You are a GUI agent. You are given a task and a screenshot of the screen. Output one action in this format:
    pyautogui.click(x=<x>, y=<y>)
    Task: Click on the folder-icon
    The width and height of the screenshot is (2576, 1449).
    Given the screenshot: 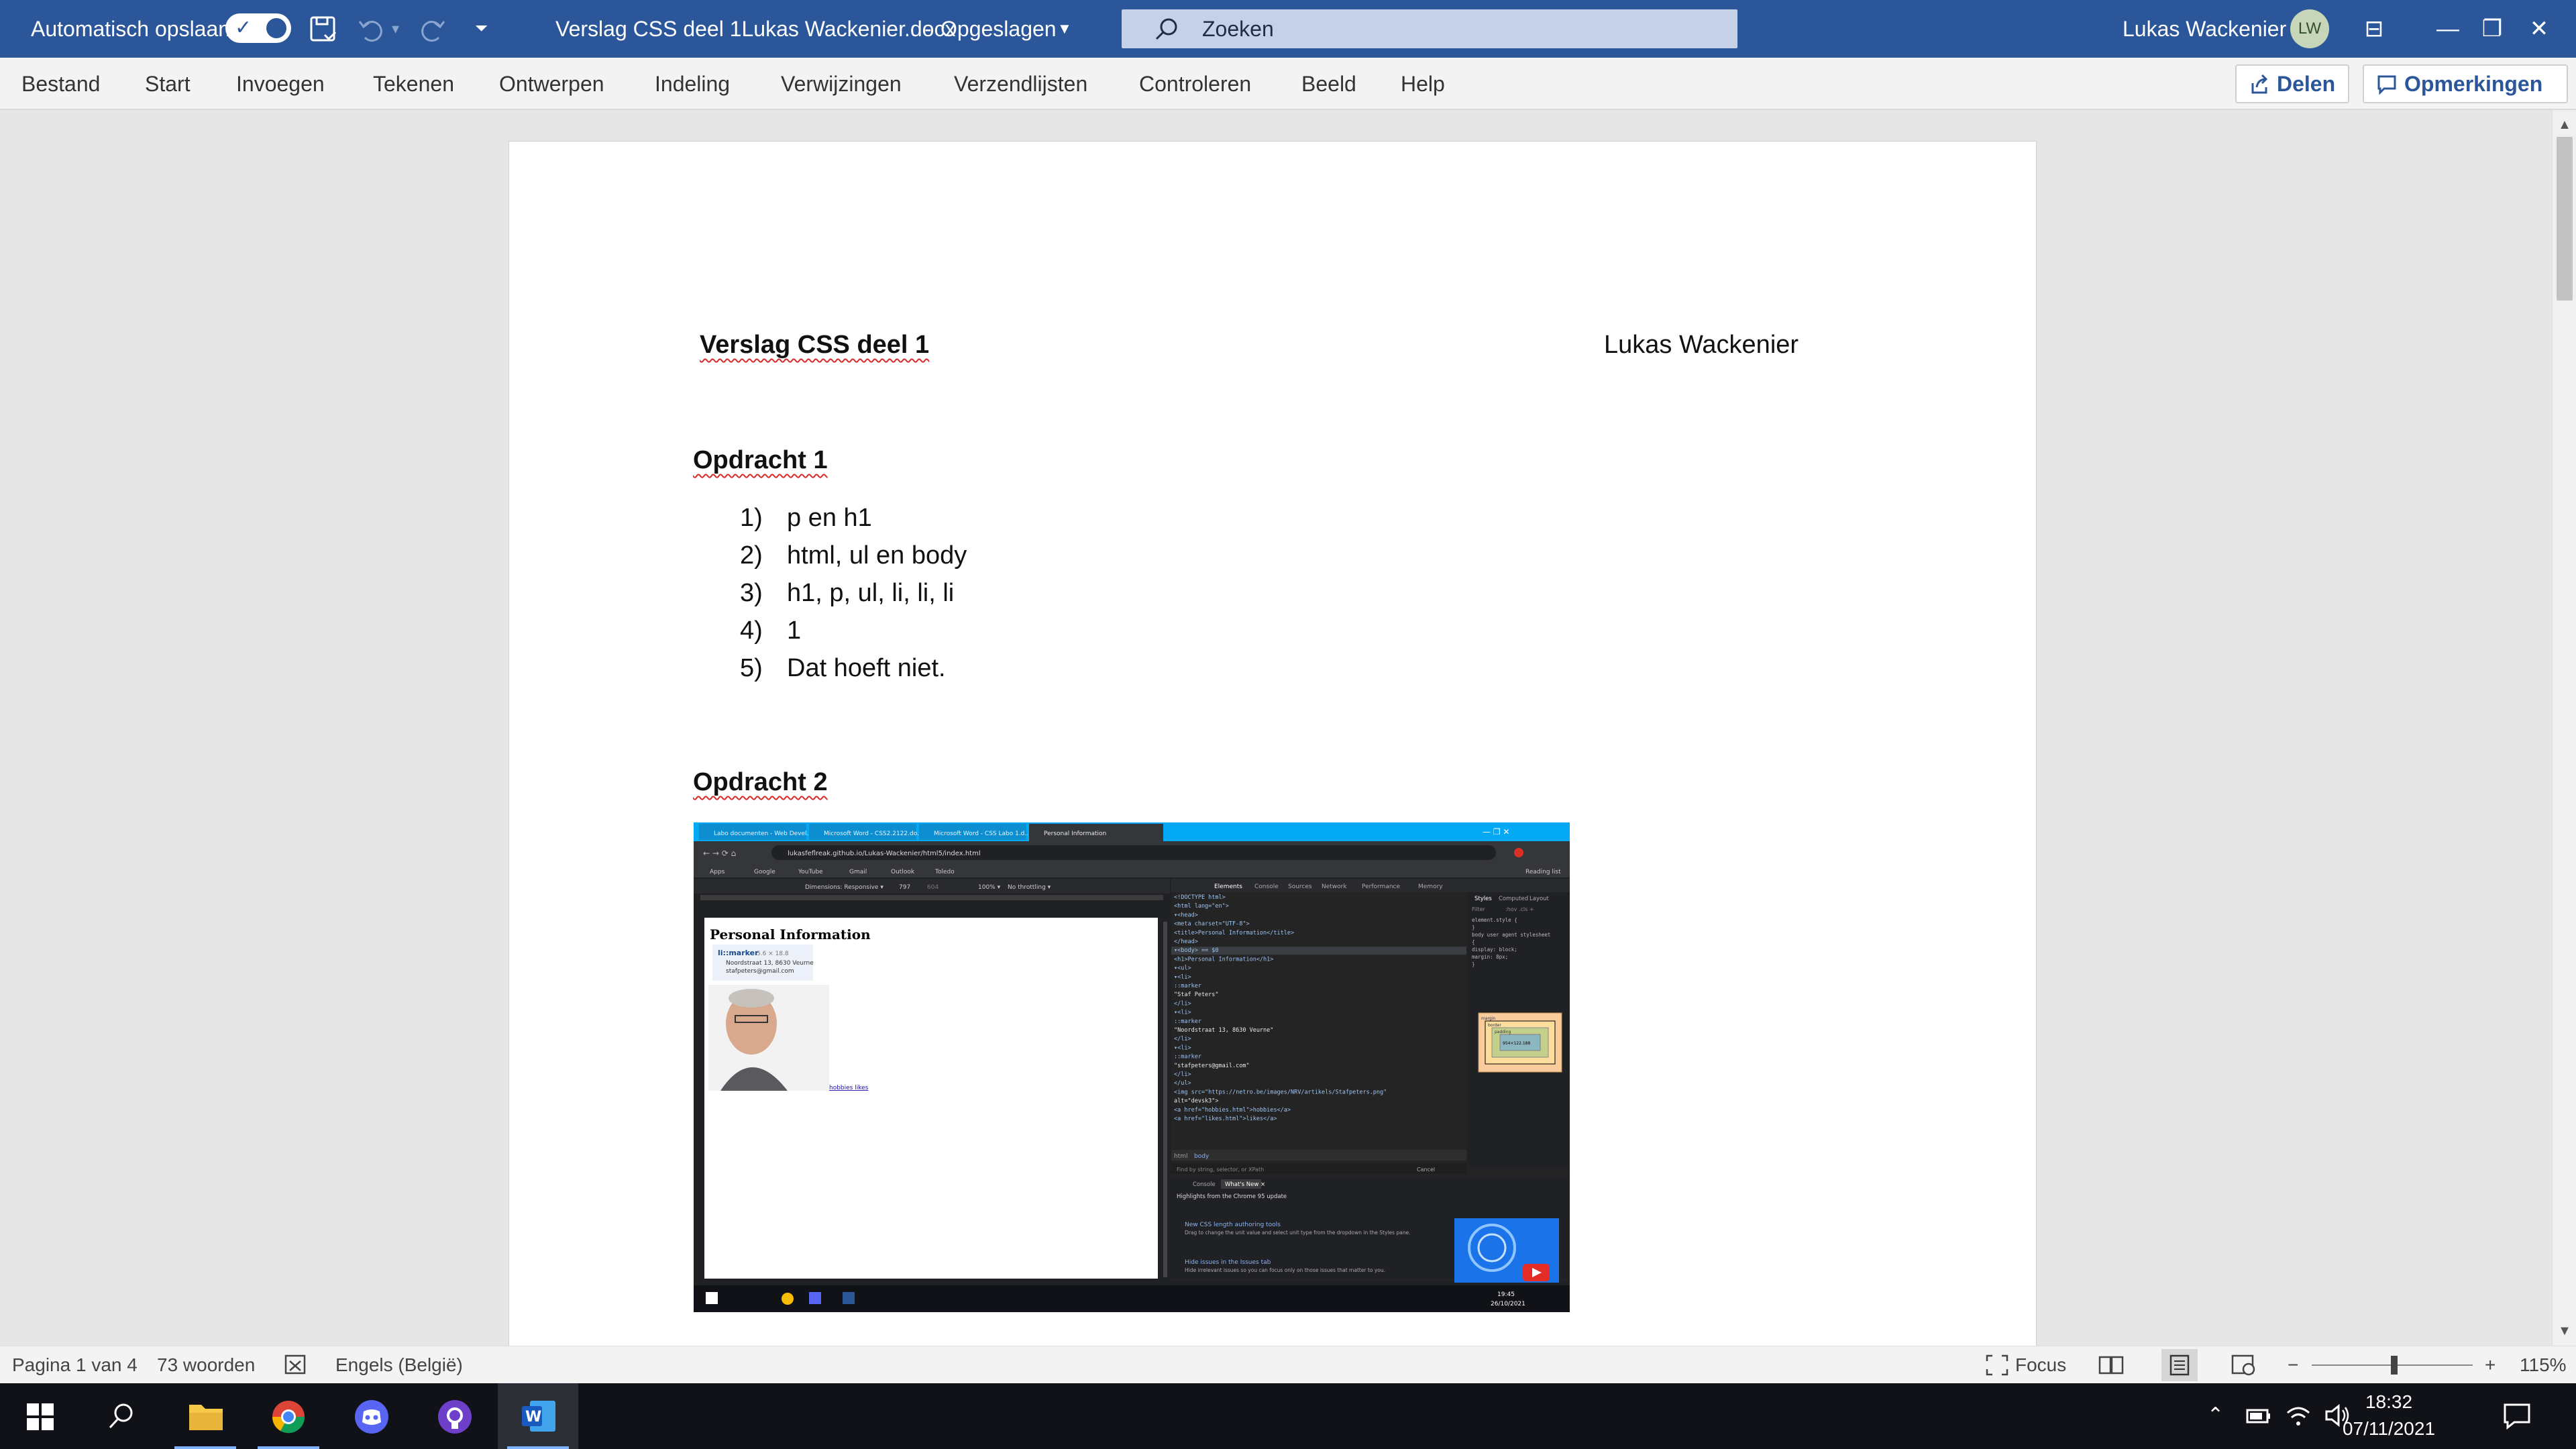 What is the action you would take?
    pyautogui.click(x=206, y=1417)
    